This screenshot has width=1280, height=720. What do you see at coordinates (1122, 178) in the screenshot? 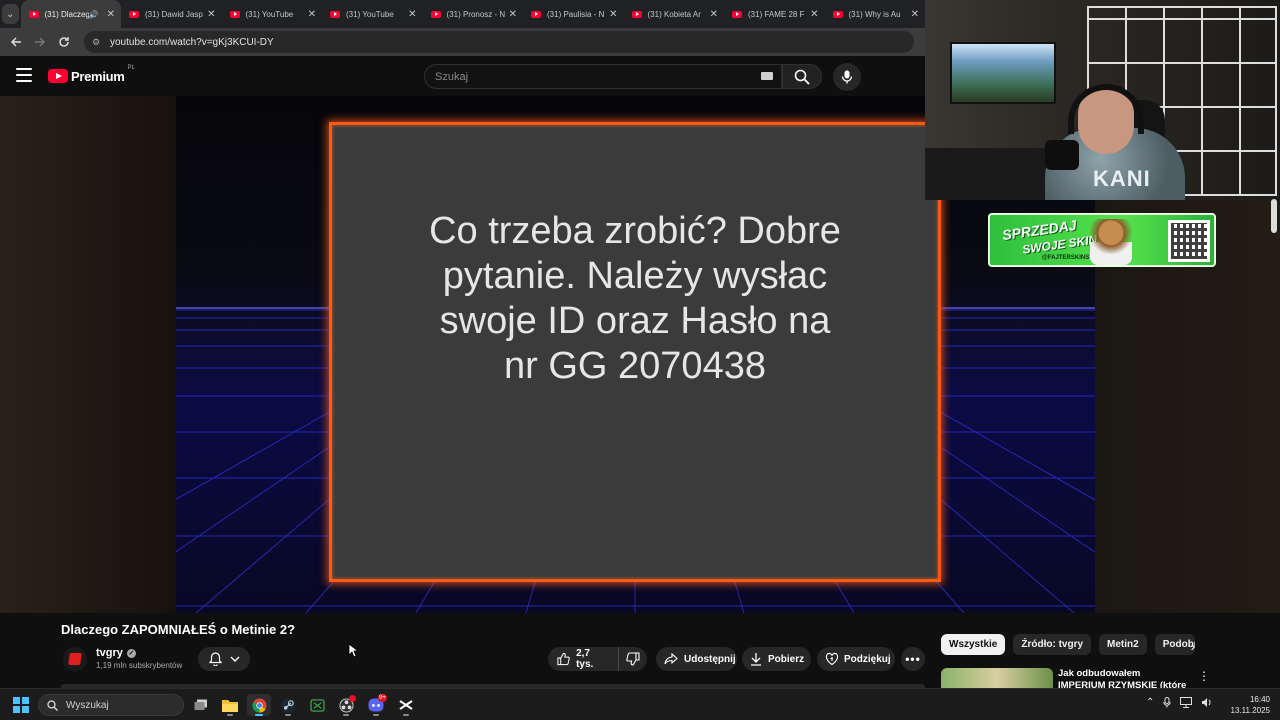
I see `webcam-shirt-text: KANI` at bounding box center [1122, 178].